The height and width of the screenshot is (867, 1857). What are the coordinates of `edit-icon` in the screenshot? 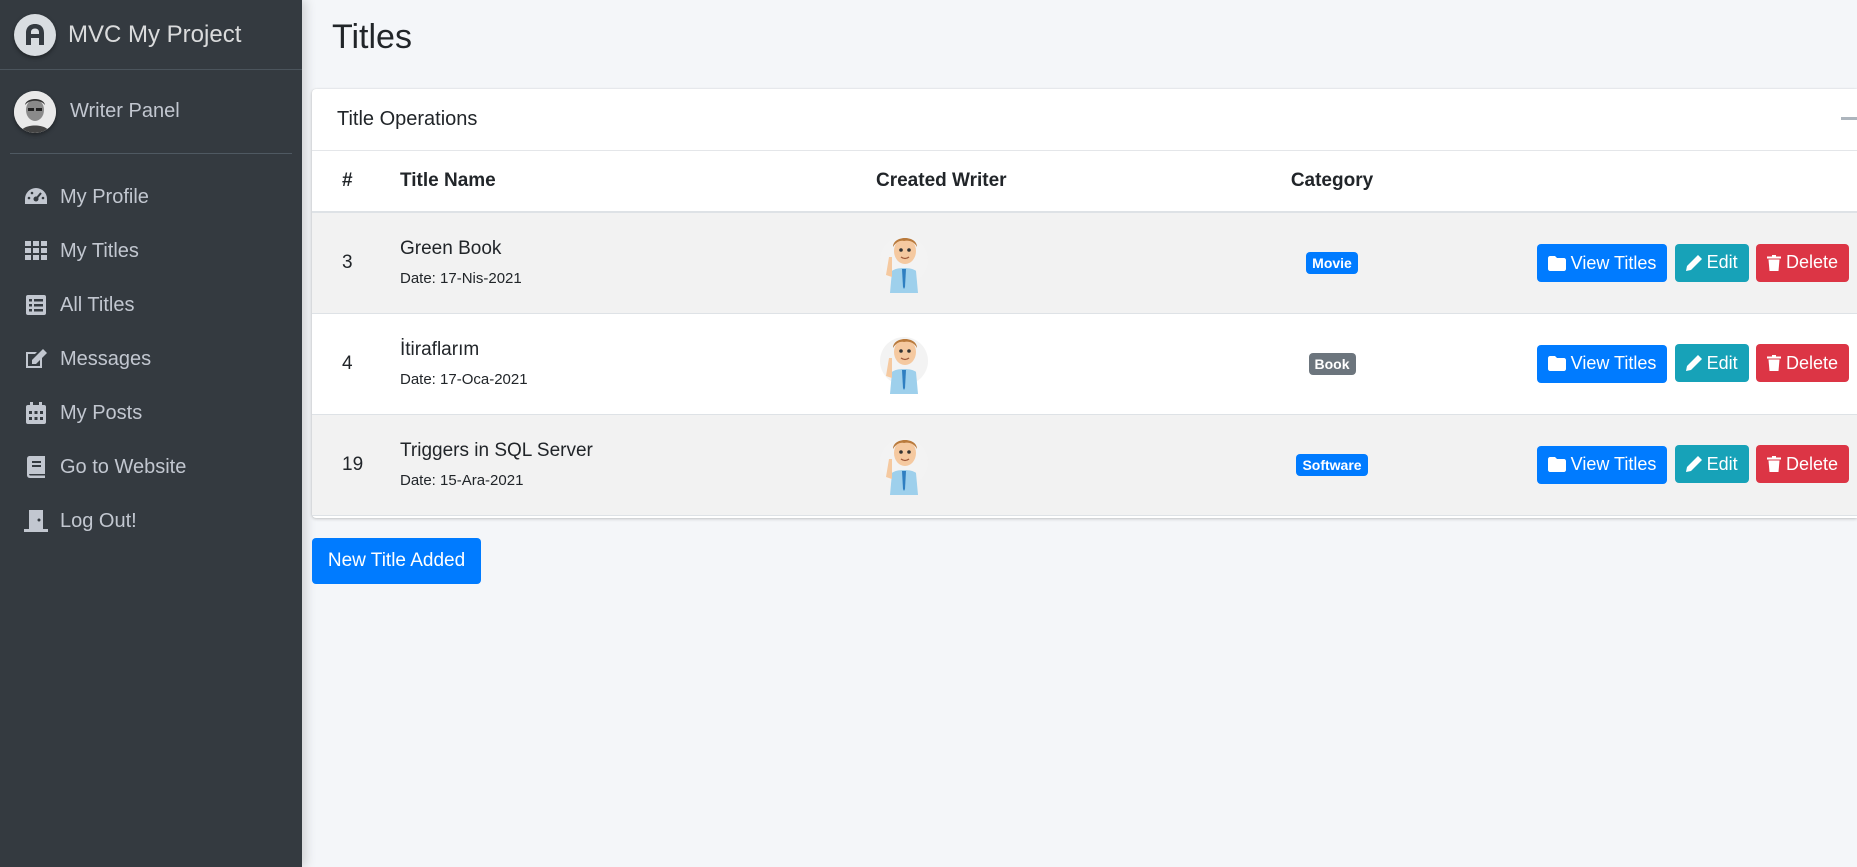 It's located at (36, 359).